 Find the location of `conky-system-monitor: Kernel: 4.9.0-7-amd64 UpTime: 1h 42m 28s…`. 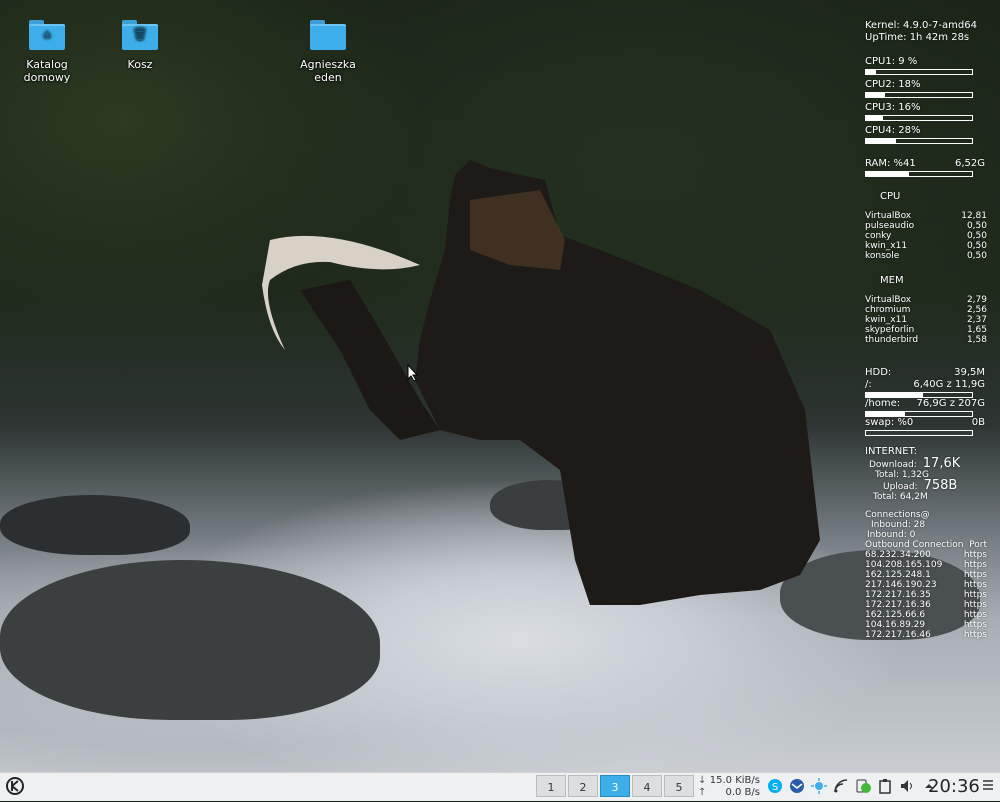

conky-system-monitor: Kernel: 4.9.0-7-amd64 UpTime: 1h 42m 28s… is located at coordinates (926, 330).